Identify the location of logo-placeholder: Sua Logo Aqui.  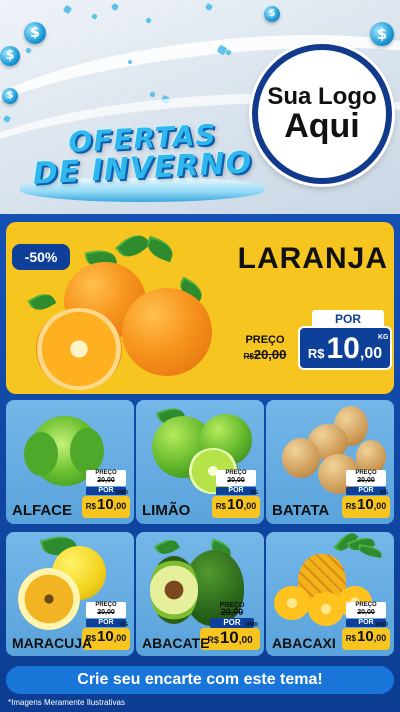
(322, 114).